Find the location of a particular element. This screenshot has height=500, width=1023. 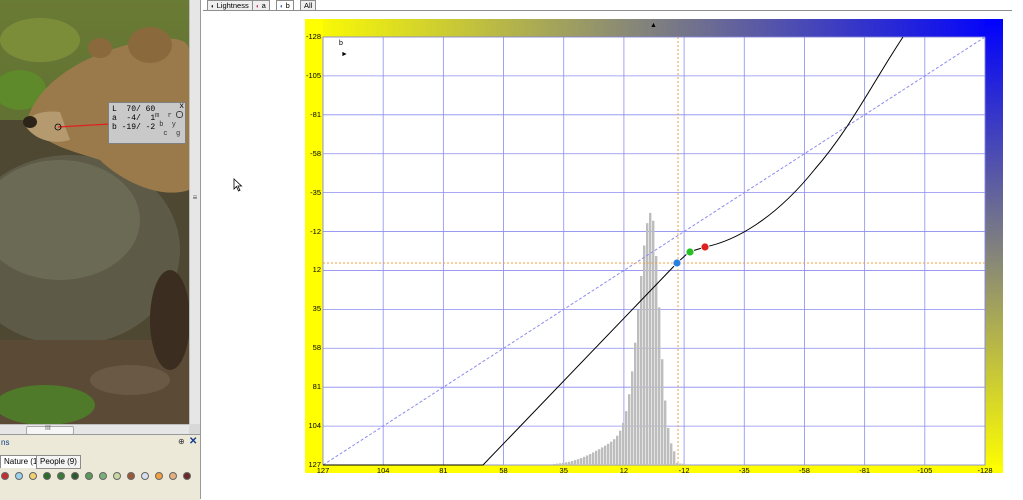

x-axis-tick-label: 12 is located at coordinates (624, 470).